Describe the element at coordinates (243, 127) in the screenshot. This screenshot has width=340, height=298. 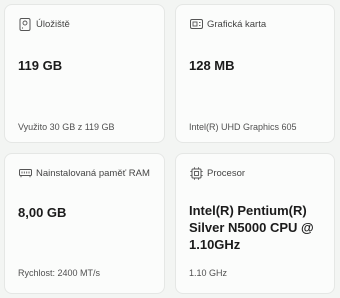
I see `graphics-detail: Intel(R) UHD Graphics 605` at that location.